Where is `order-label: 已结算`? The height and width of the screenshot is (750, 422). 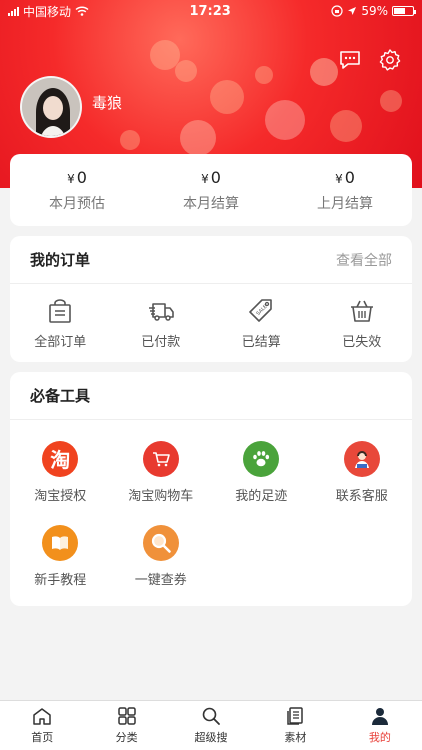 order-label: 已结算 is located at coordinates (261, 342).